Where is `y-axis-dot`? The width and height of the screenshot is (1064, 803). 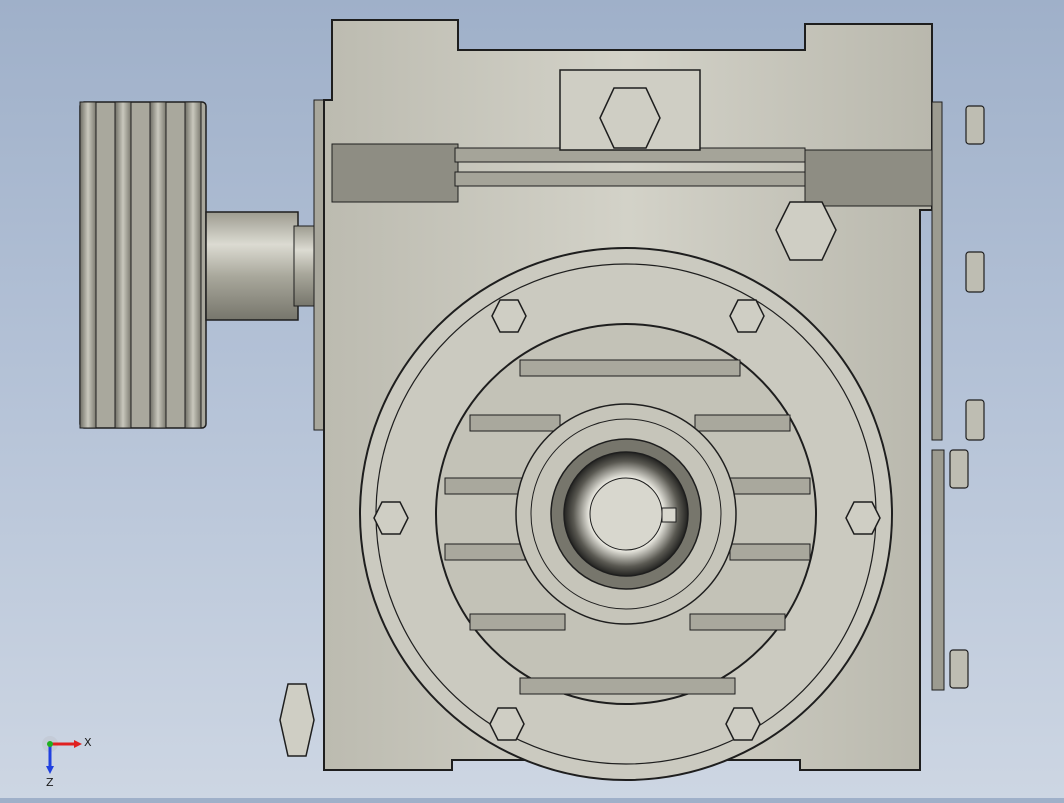 y-axis-dot is located at coordinates (50, 744).